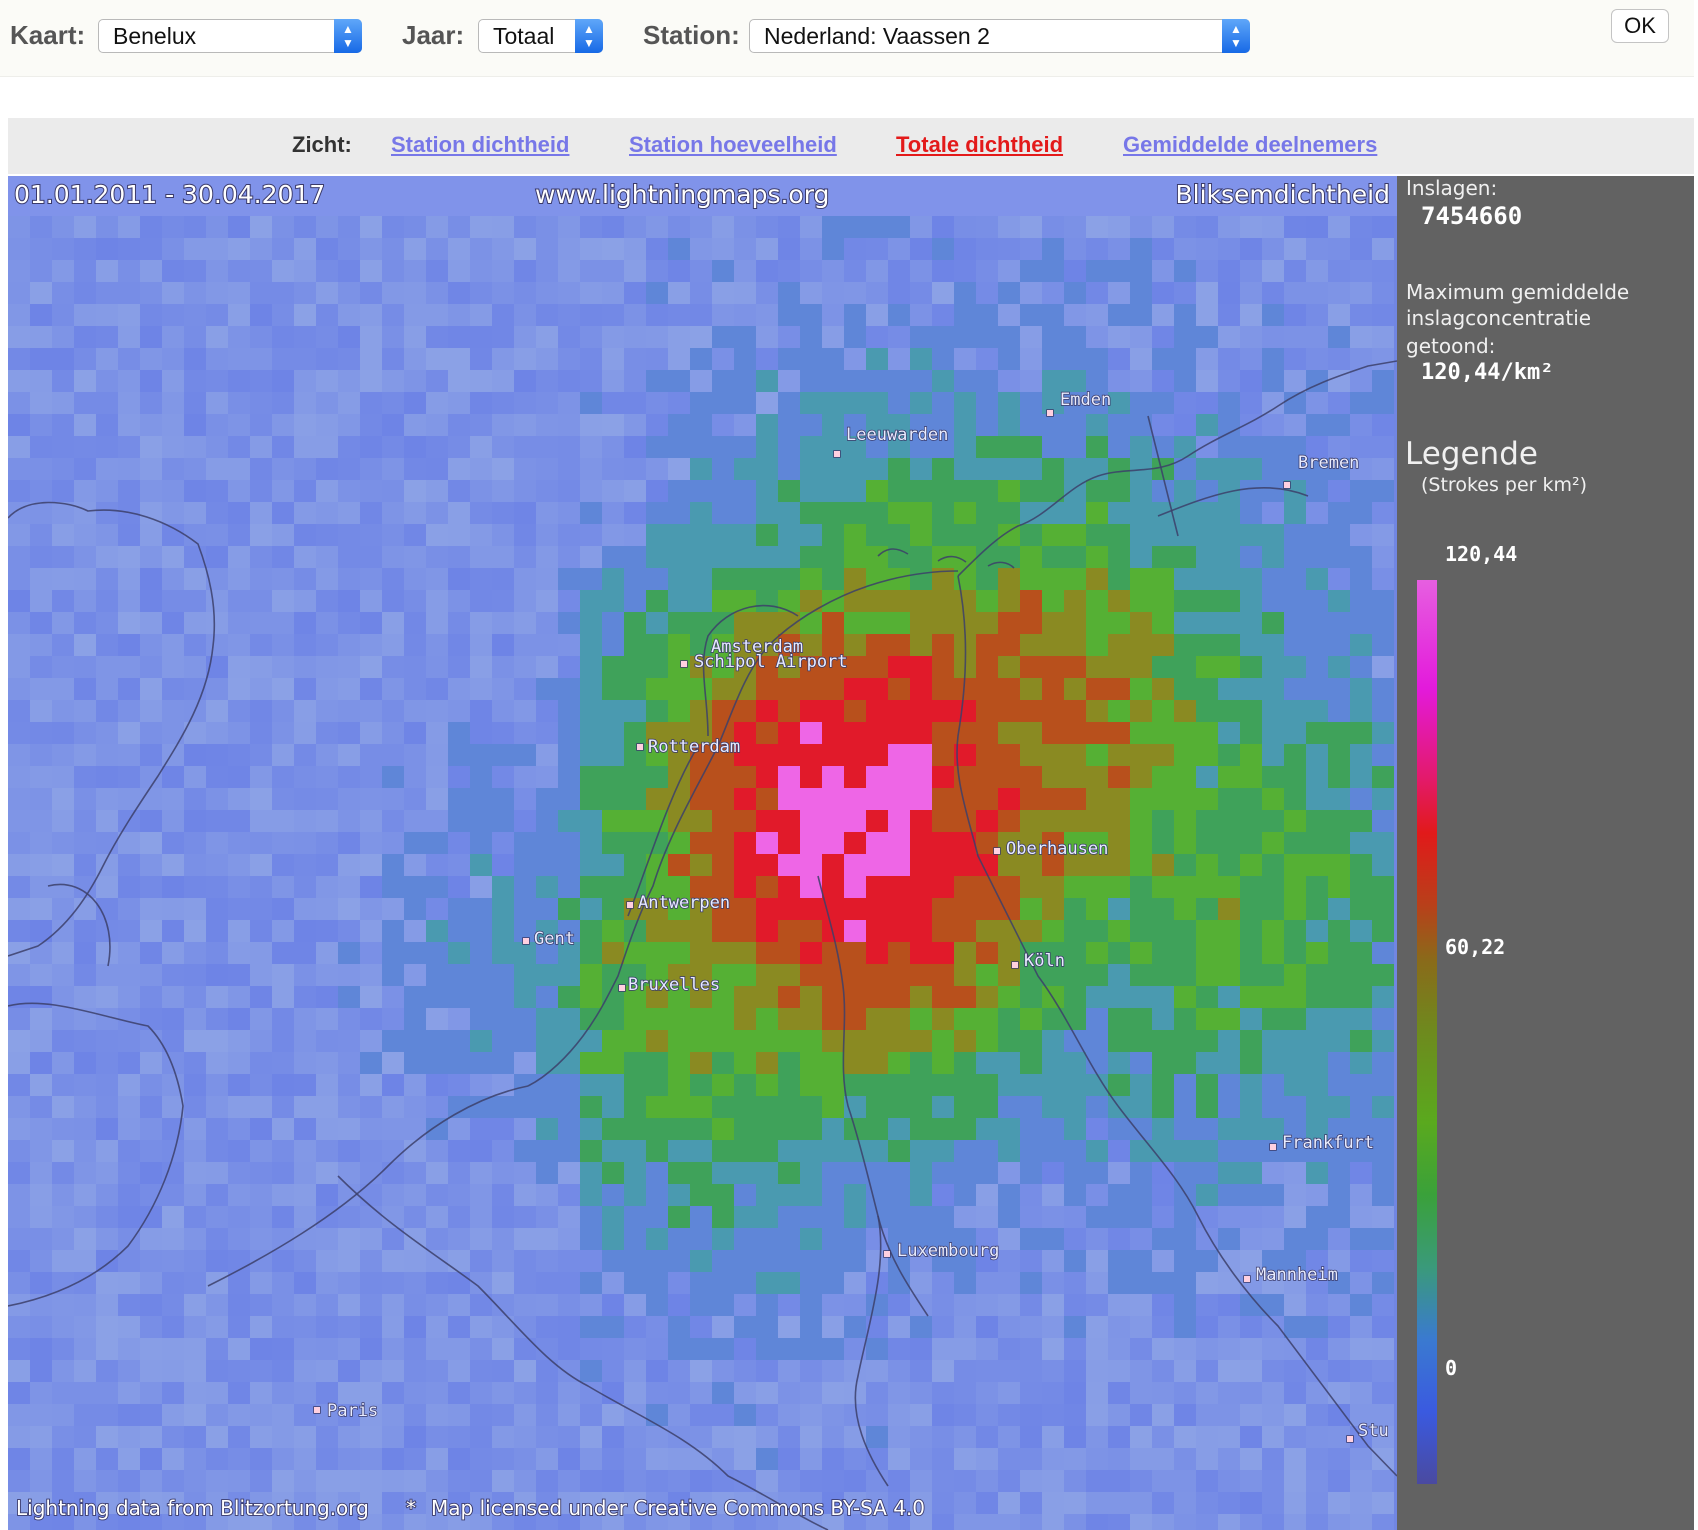 The width and height of the screenshot is (1698, 1530). I want to click on view-link-gemiddelde-deelnemers: Gemiddelde deelnemers, so click(1250, 145).